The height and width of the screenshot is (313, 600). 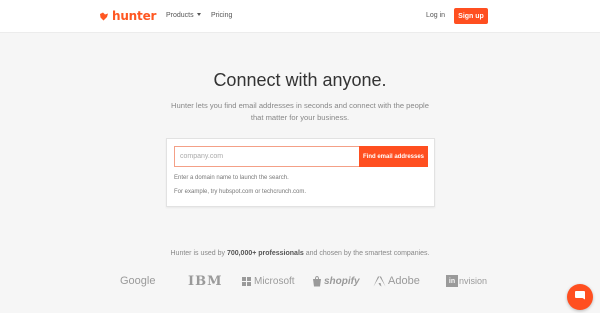 I want to click on adobe-logo-text: Adobe, so click(x=404, y=281).